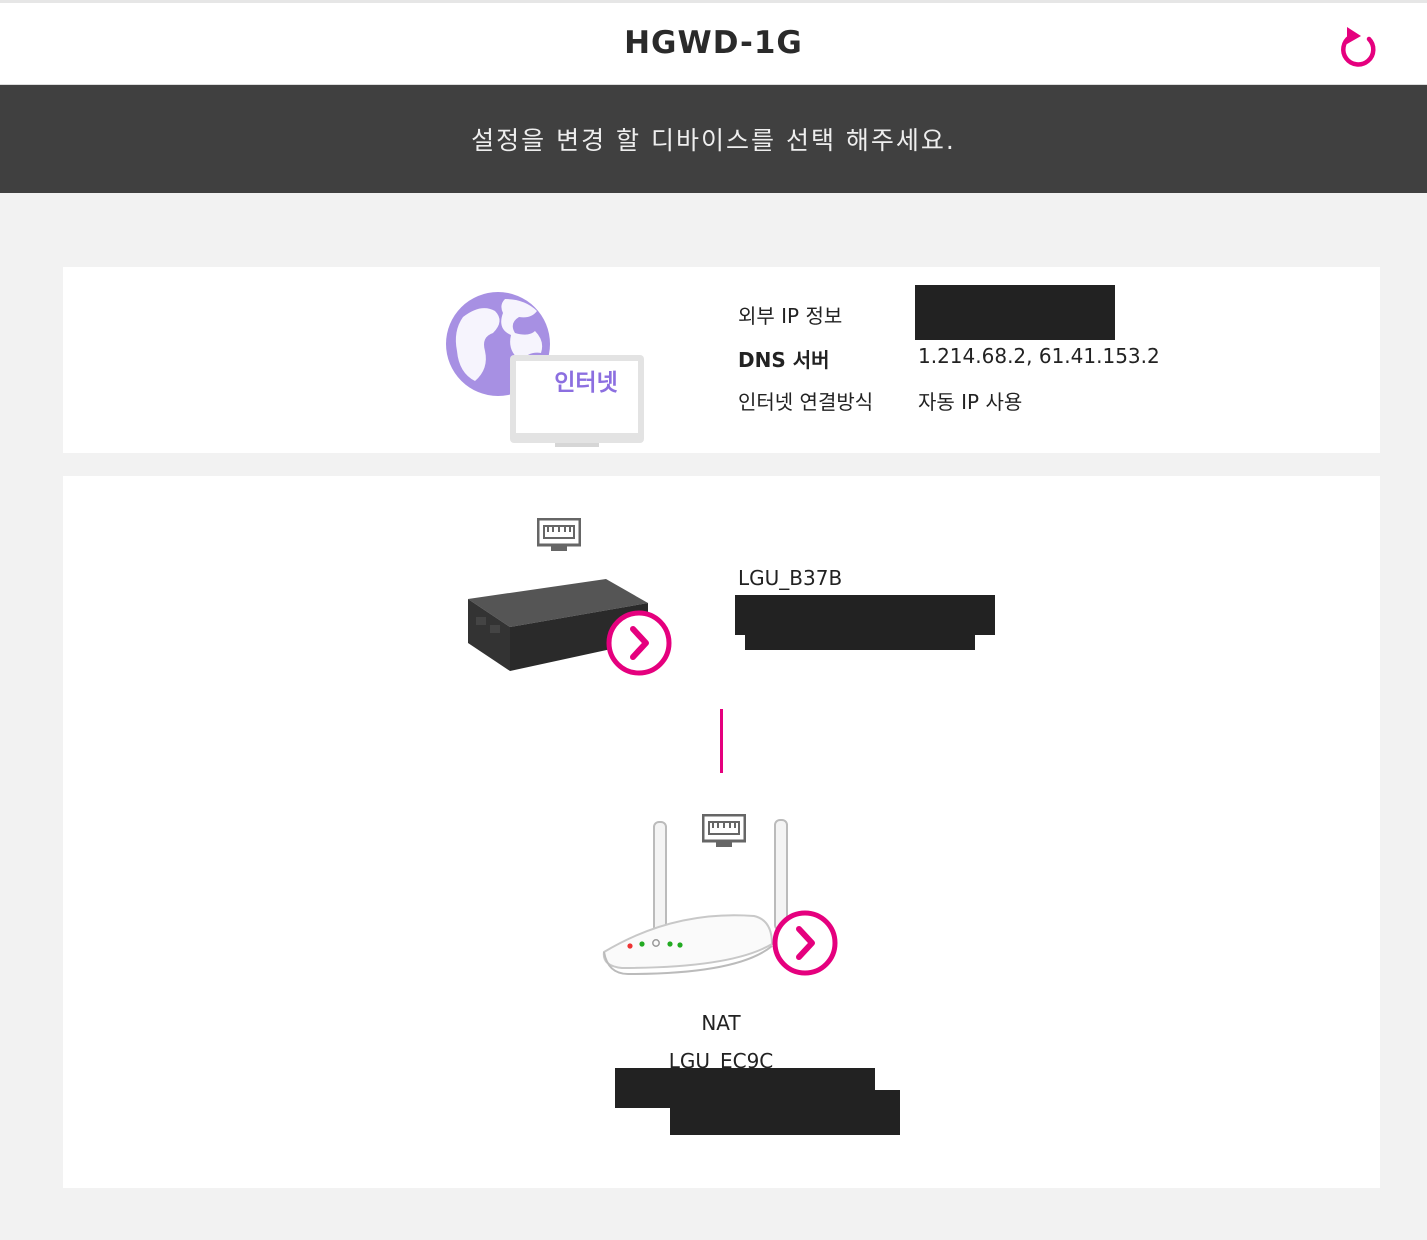 The height and width of the screenshot is (1240, 1427). I want to click on wifi-router-device-icon, so click(695, 897).